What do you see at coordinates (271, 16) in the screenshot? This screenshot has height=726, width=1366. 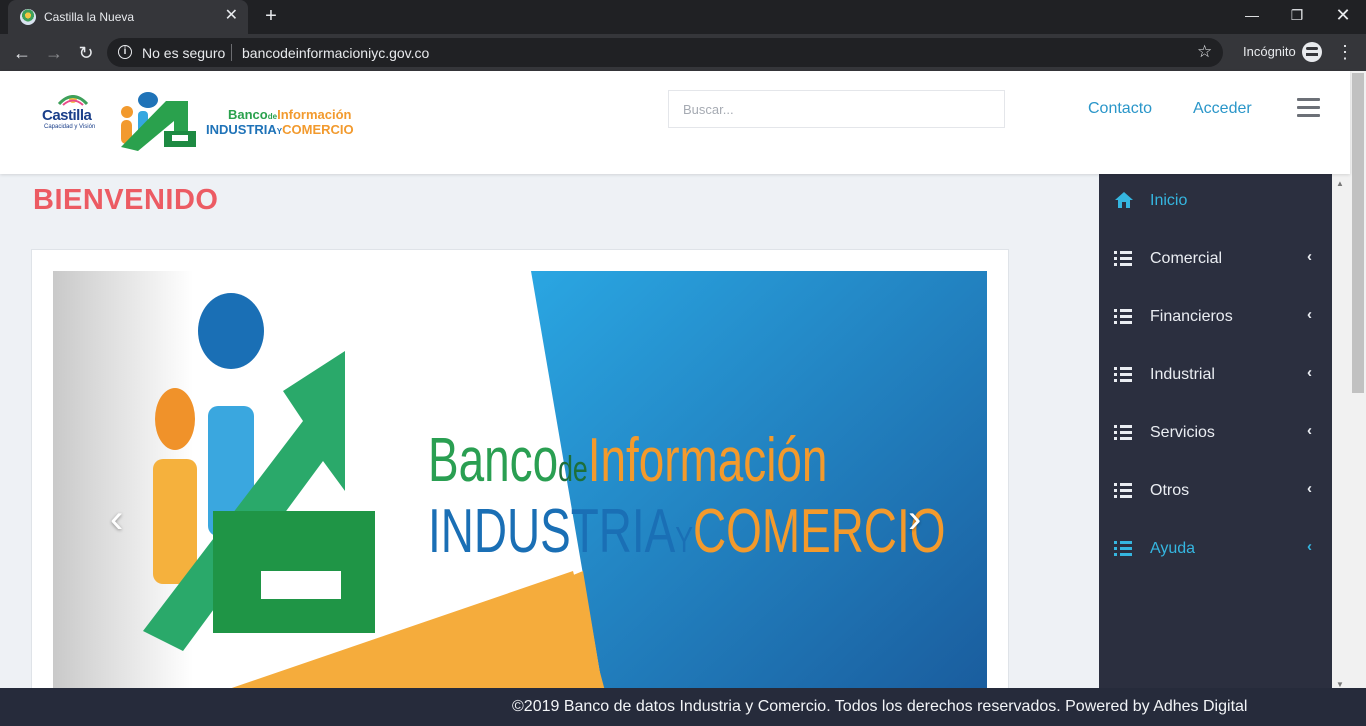 I see `new-tab-button: +` at bounding box center [271, 16].